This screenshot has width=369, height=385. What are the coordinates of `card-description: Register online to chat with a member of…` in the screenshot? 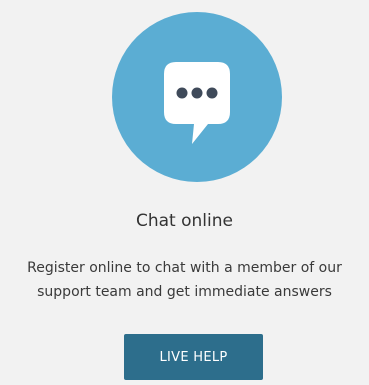 It's located at (184, 280).